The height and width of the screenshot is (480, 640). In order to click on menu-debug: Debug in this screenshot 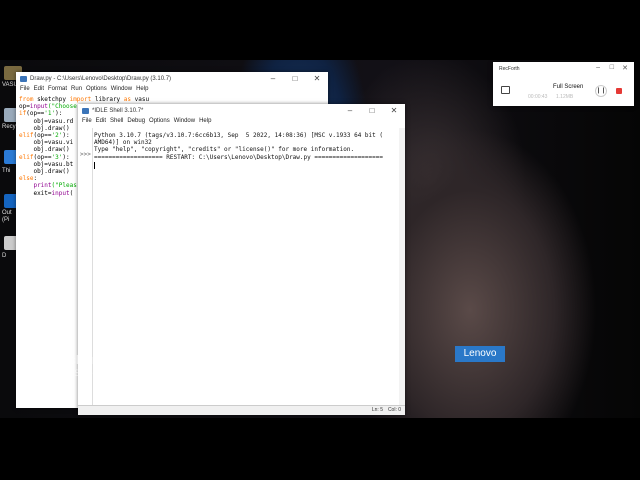, I will do `click(136, 121)`.